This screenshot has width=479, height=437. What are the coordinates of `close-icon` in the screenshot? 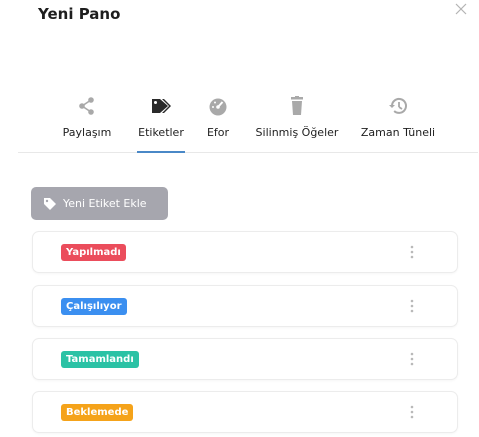 It's located at (461, 9).